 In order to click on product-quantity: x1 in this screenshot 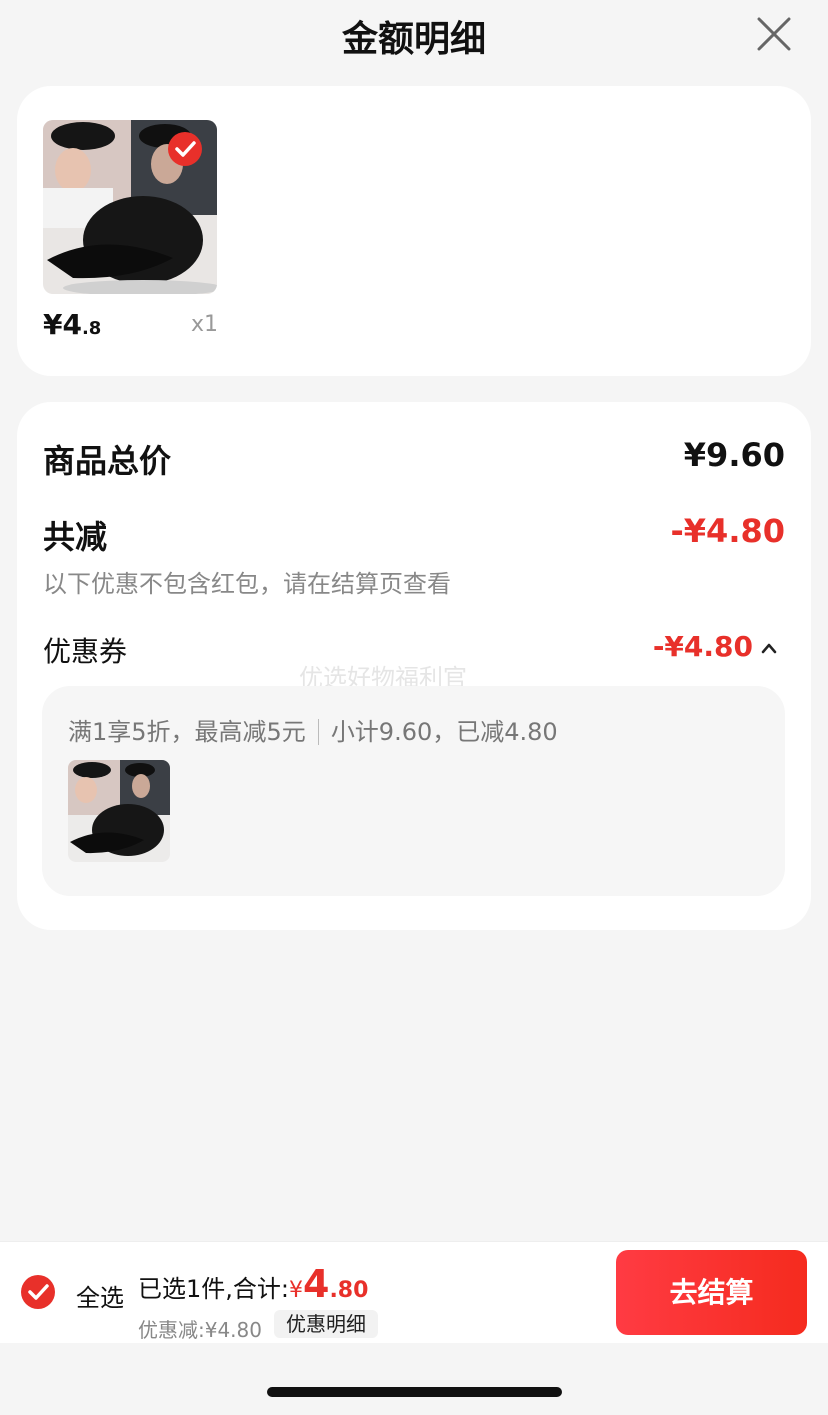, I will do `click(205, 324)`.